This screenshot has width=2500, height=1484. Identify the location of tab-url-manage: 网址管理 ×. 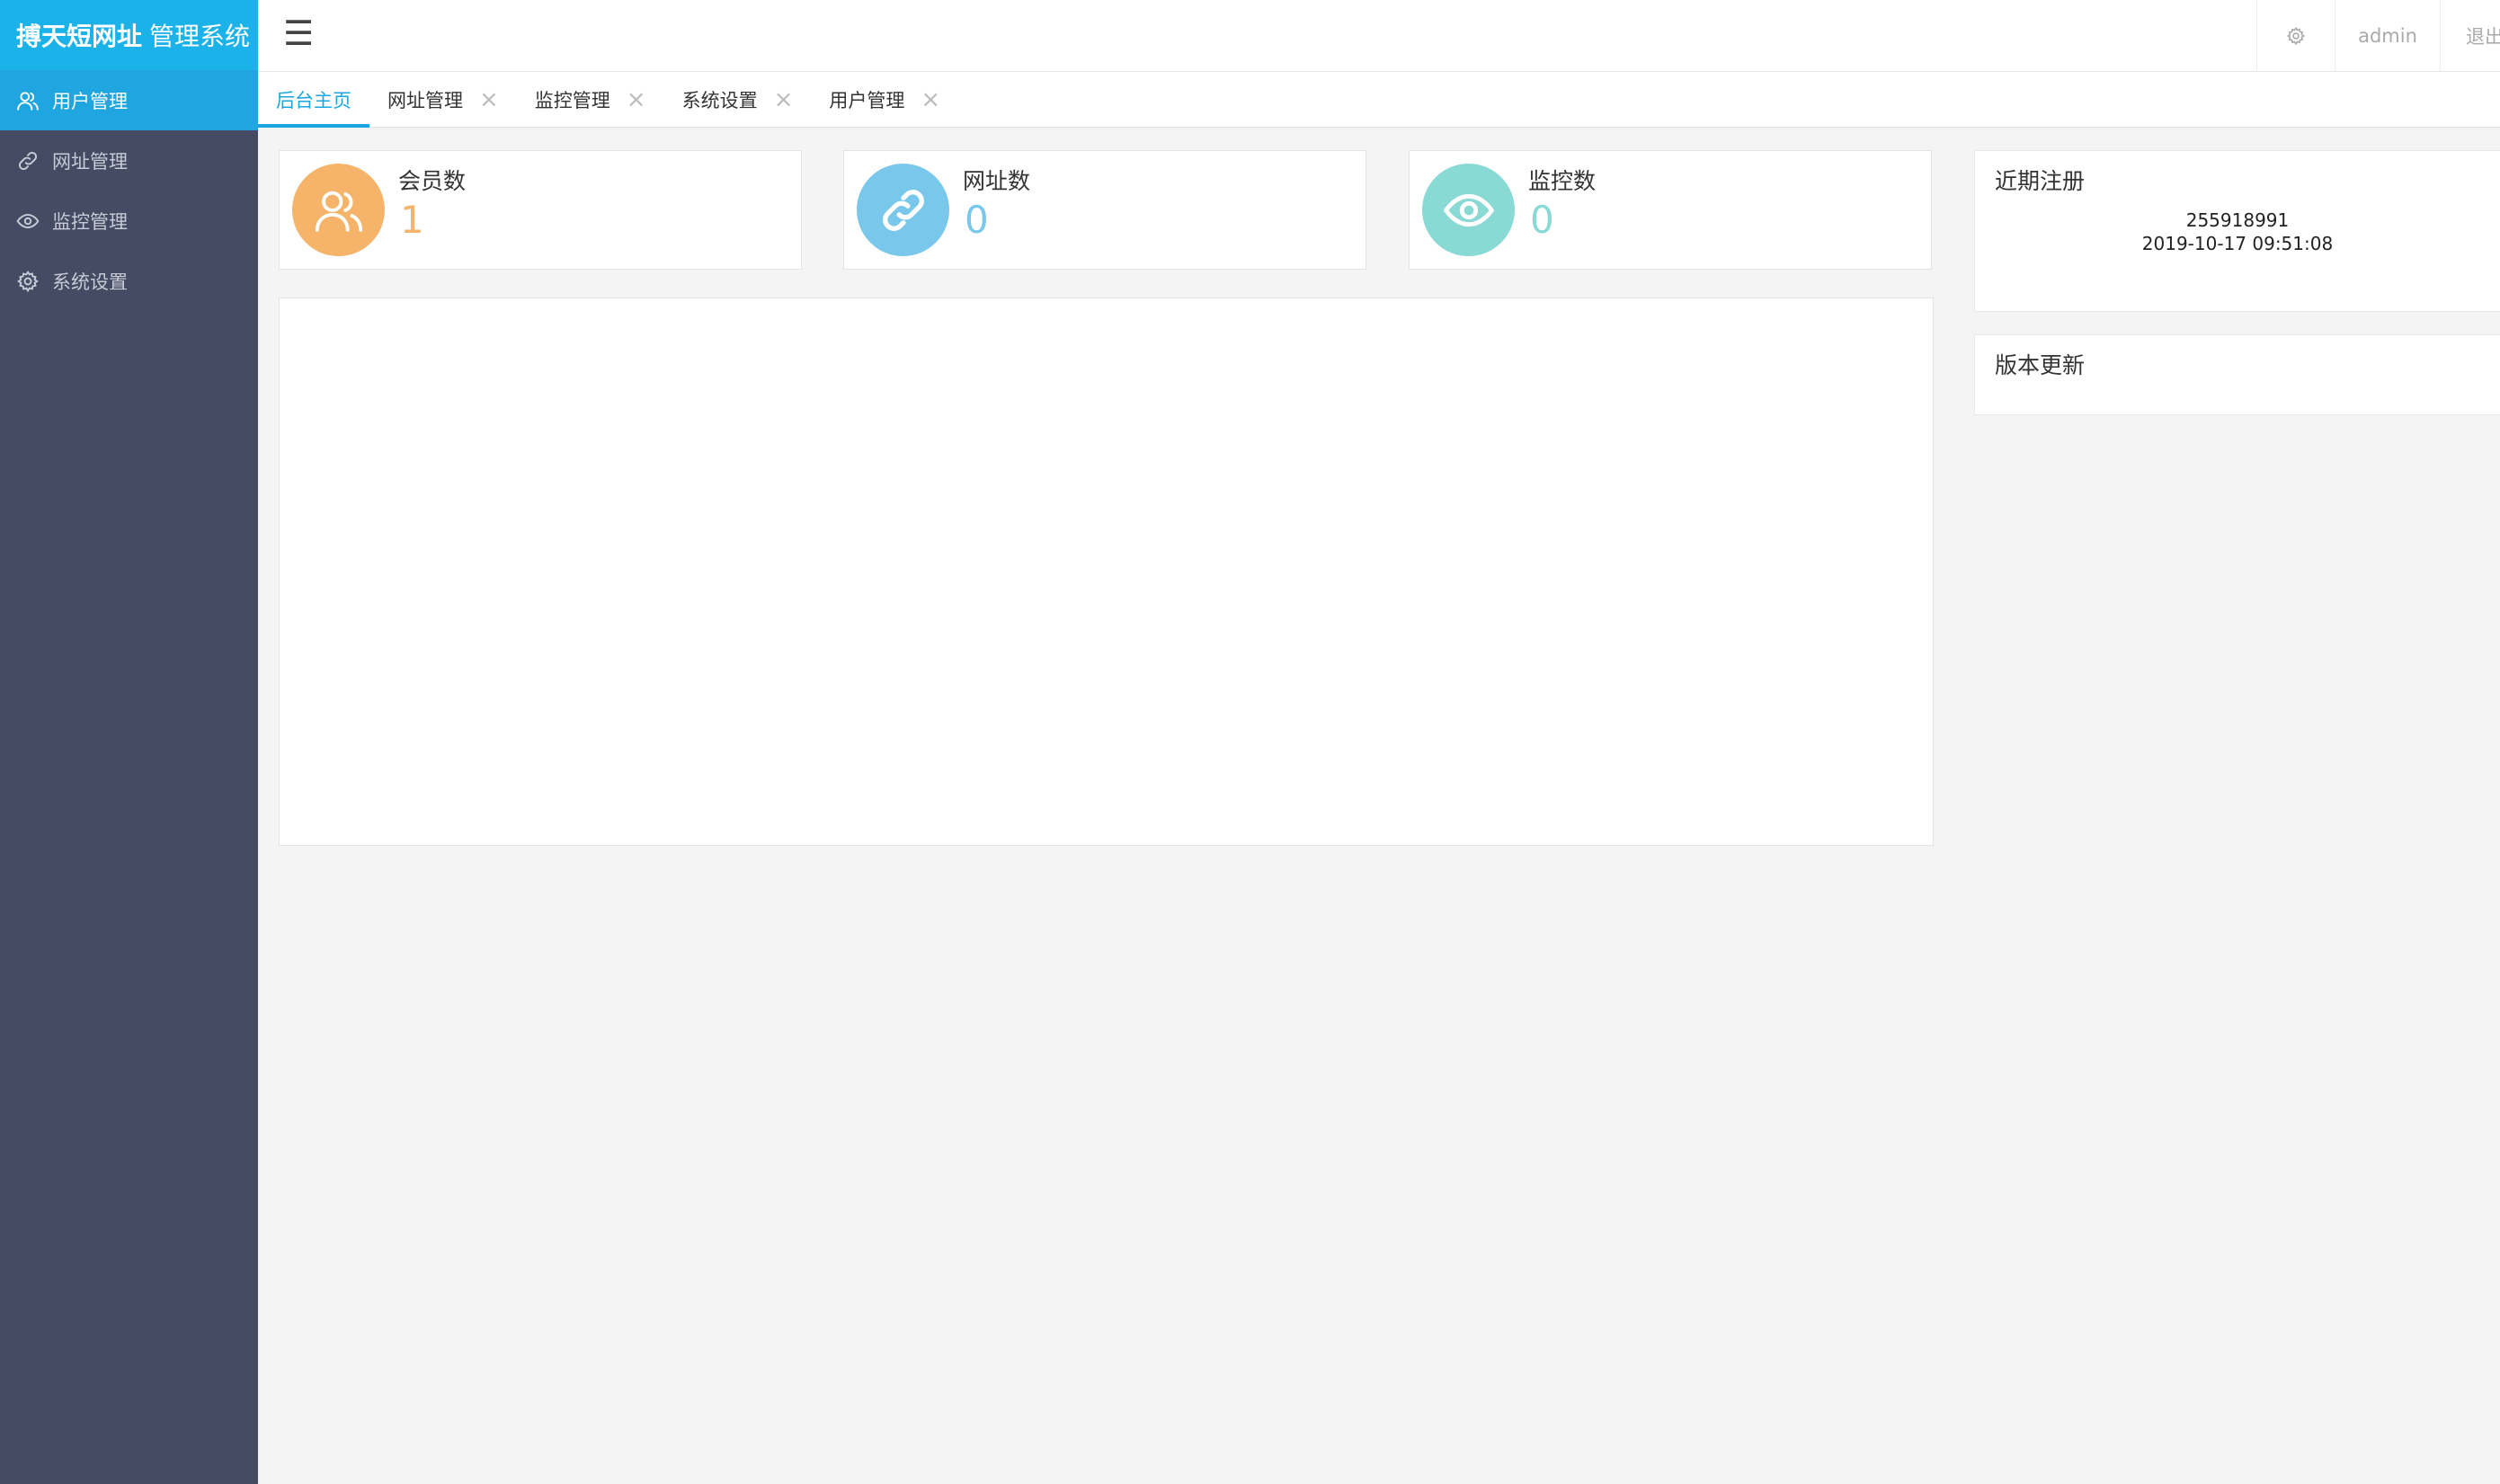
(443, 99).